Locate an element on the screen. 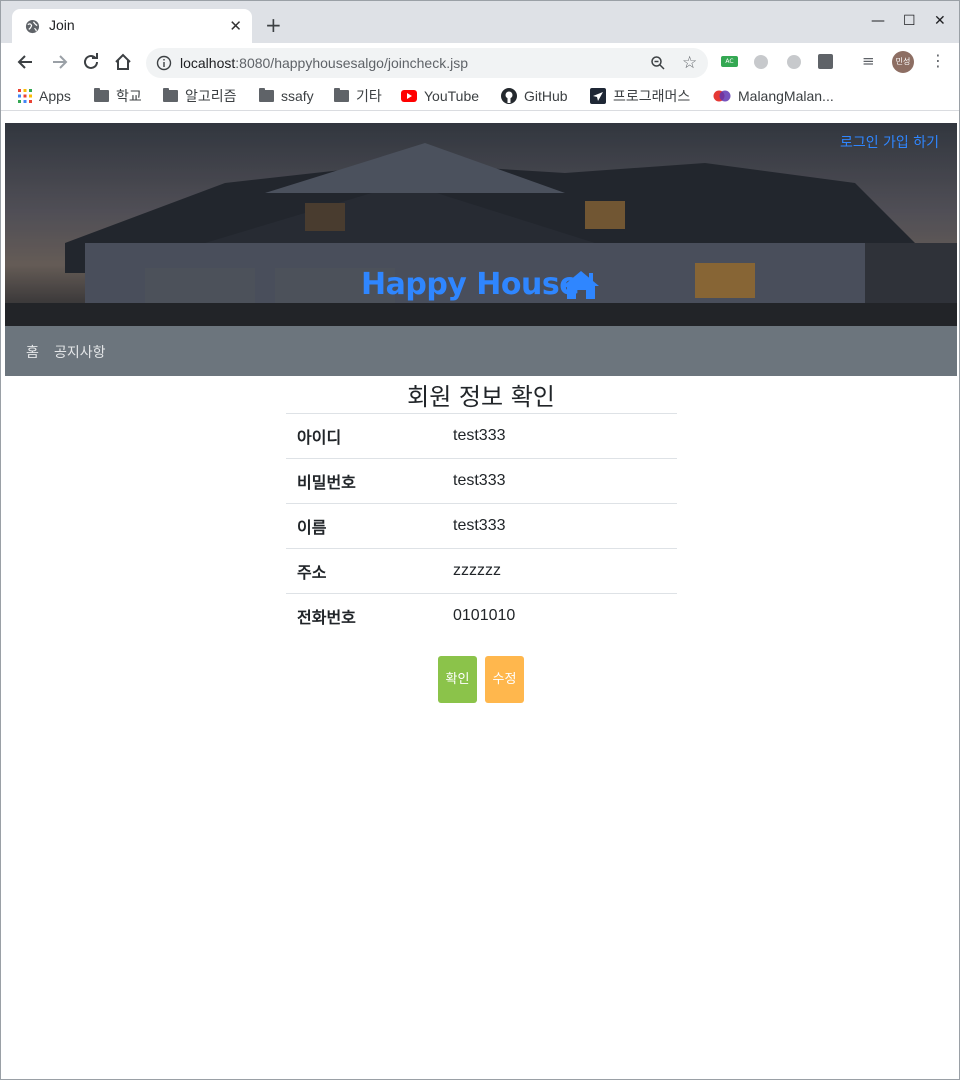 The image size is (960, 1080). youtube-icon is located at coordinates (409, 96).